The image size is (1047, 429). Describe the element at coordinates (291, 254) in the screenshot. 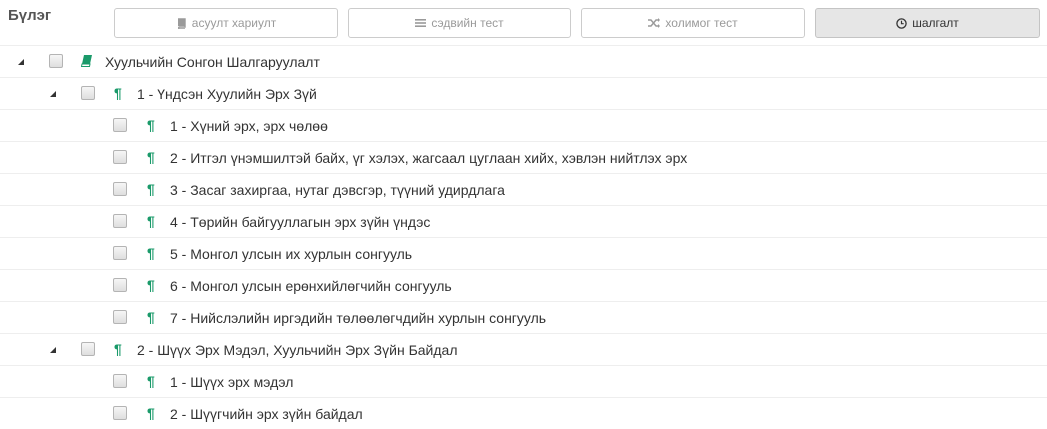

I see `section-label: 5 - Монгол улсын их хурлын сонгууль` at that location.